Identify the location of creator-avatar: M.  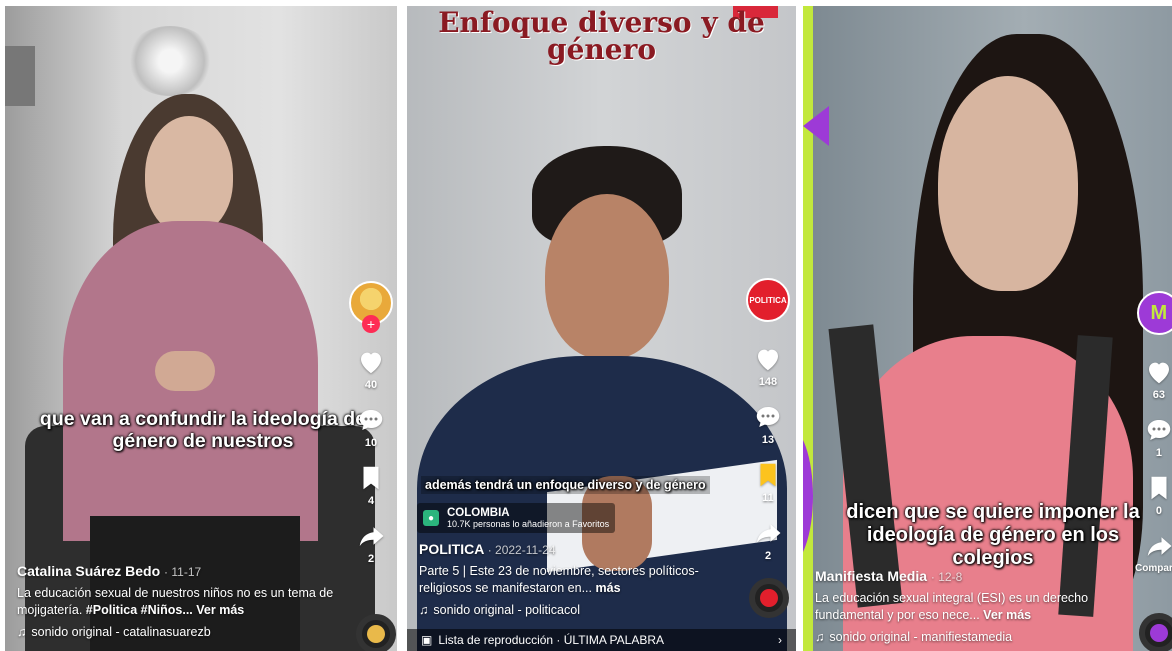
(1154, 313).